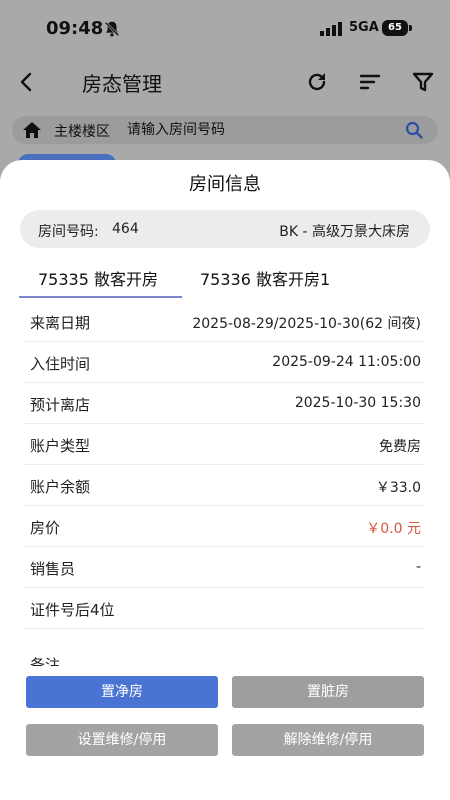 Image resolution: width=450 pixels, height=800 pixels. I want to click on row-room-rate: 房价 ￥0.0 元, so click(224, 526).